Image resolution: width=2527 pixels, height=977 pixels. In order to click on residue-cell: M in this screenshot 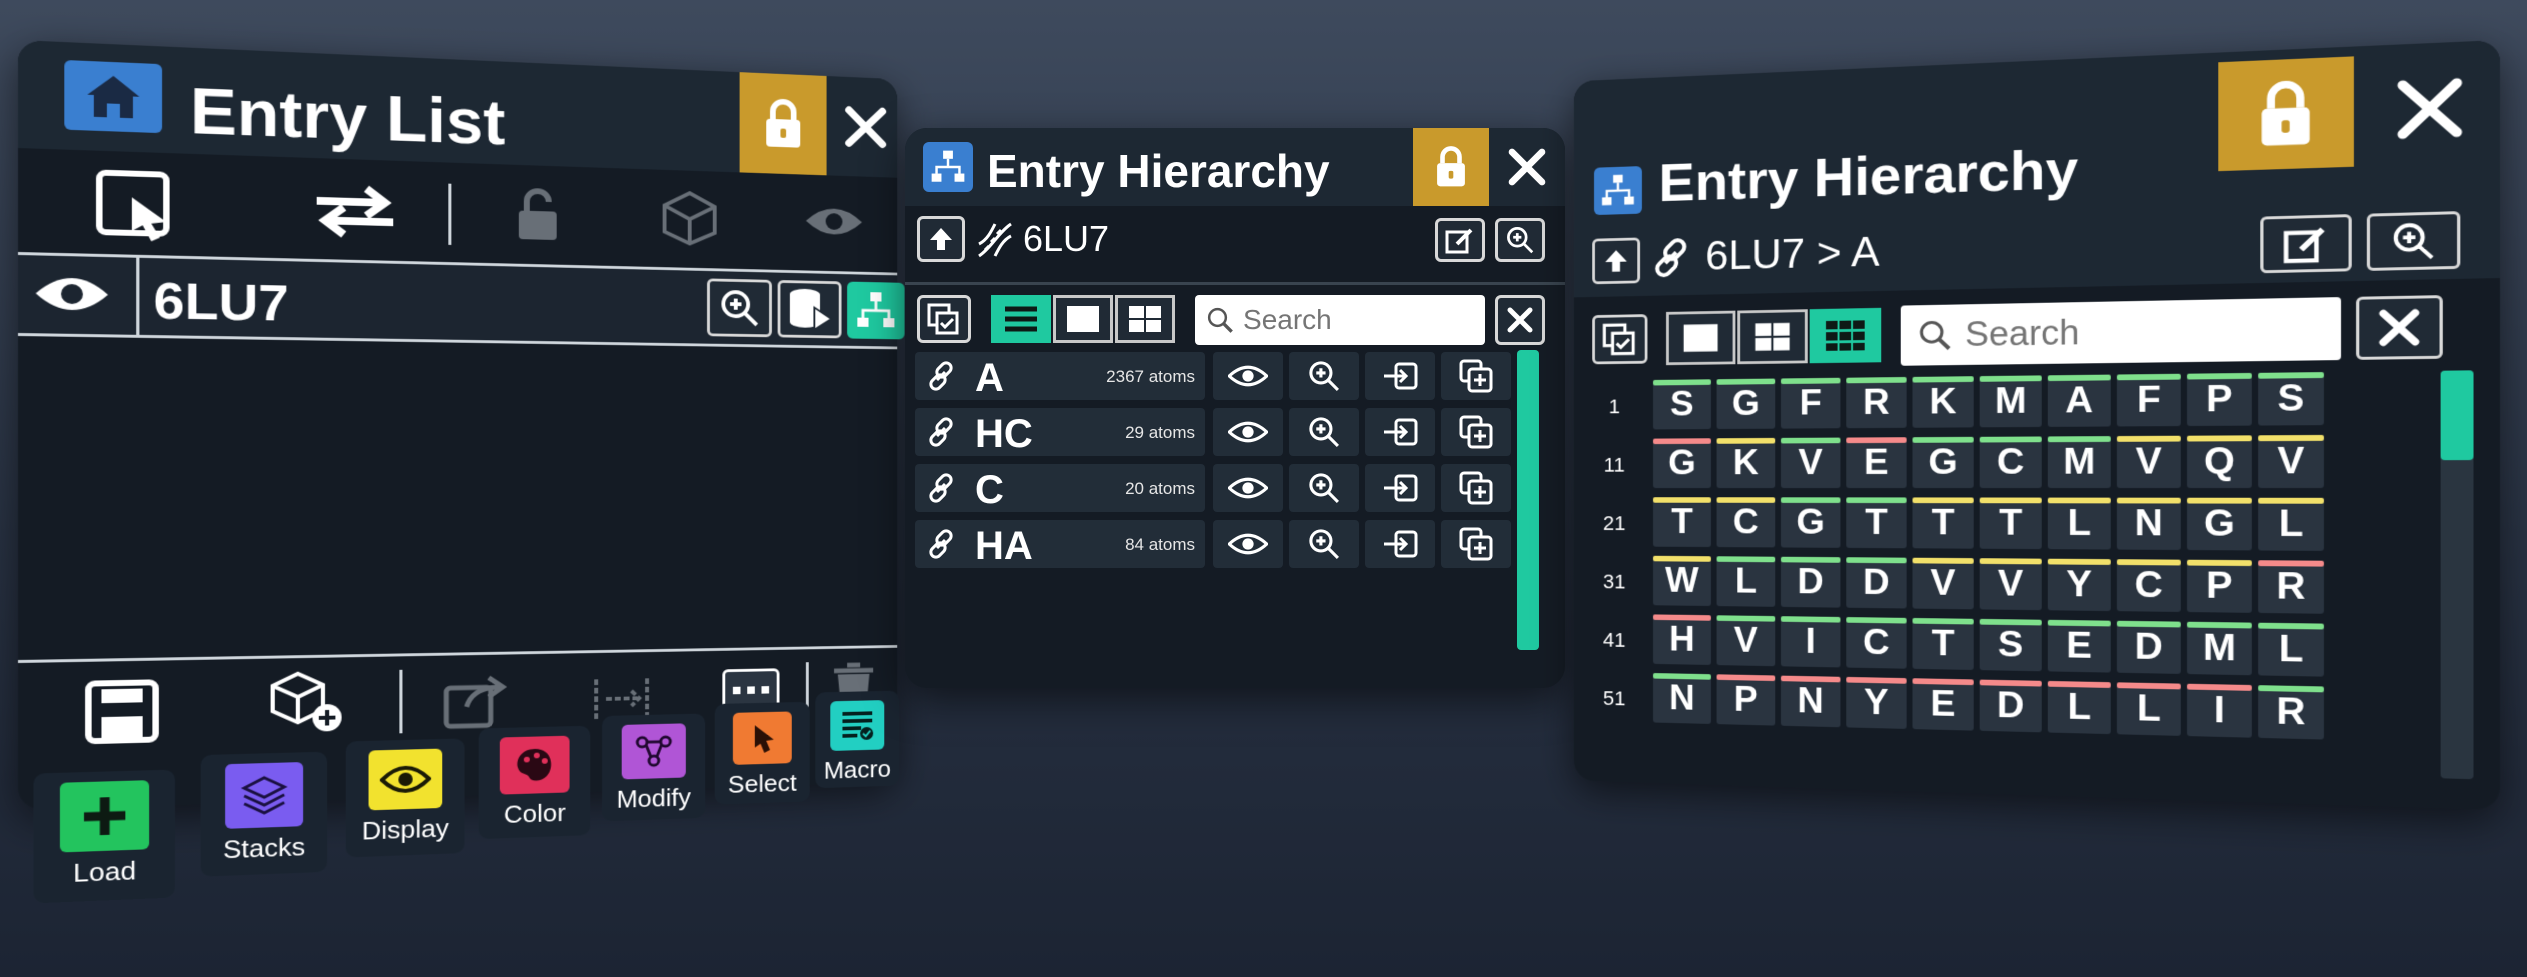, I will do `click(2219, 649)`.